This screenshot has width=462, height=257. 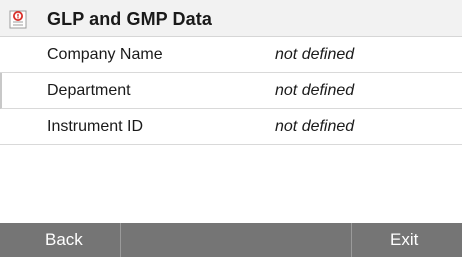 I want to click on page-title: GLP and GMP Data, so click(x=129, y=19).